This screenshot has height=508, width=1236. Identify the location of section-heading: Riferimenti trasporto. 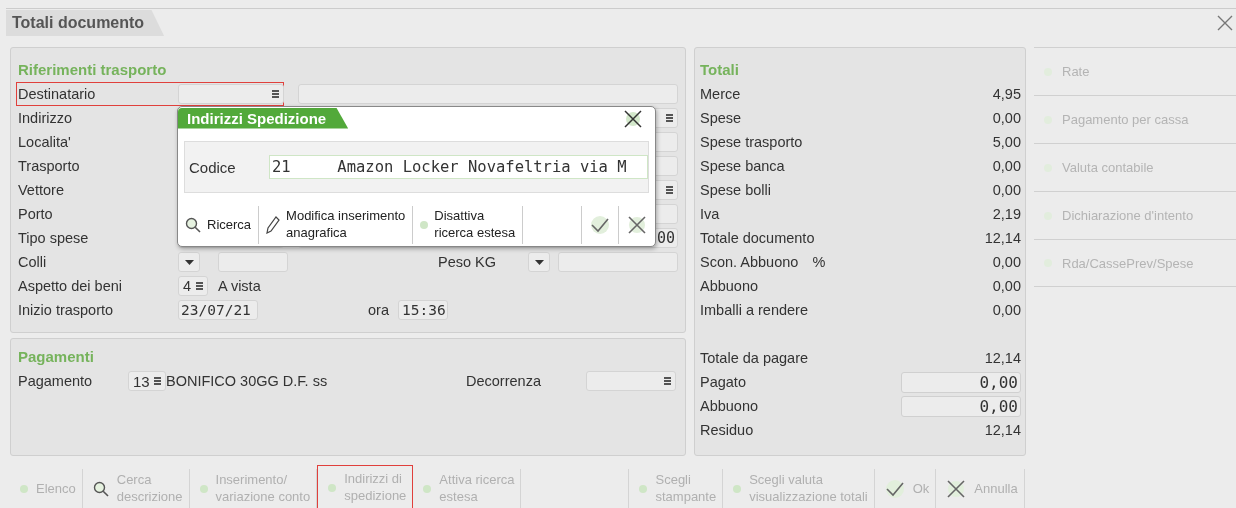
(93, 70).